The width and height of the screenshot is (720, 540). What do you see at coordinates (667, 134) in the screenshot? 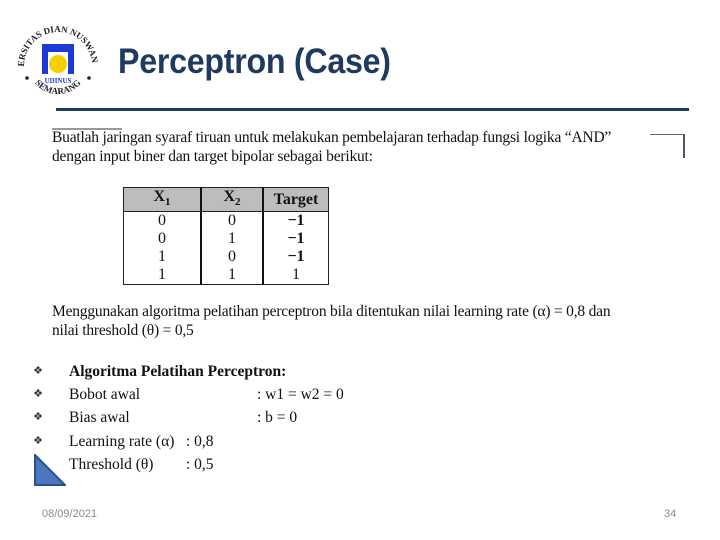
I see `decorative-bracket-top` at bounding box center [667, 134].